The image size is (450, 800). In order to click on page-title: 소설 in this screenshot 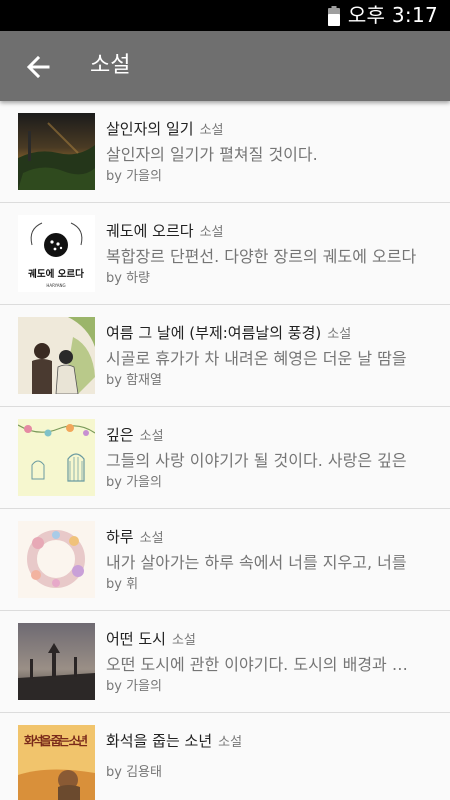, I will do `click(110, 65)`.